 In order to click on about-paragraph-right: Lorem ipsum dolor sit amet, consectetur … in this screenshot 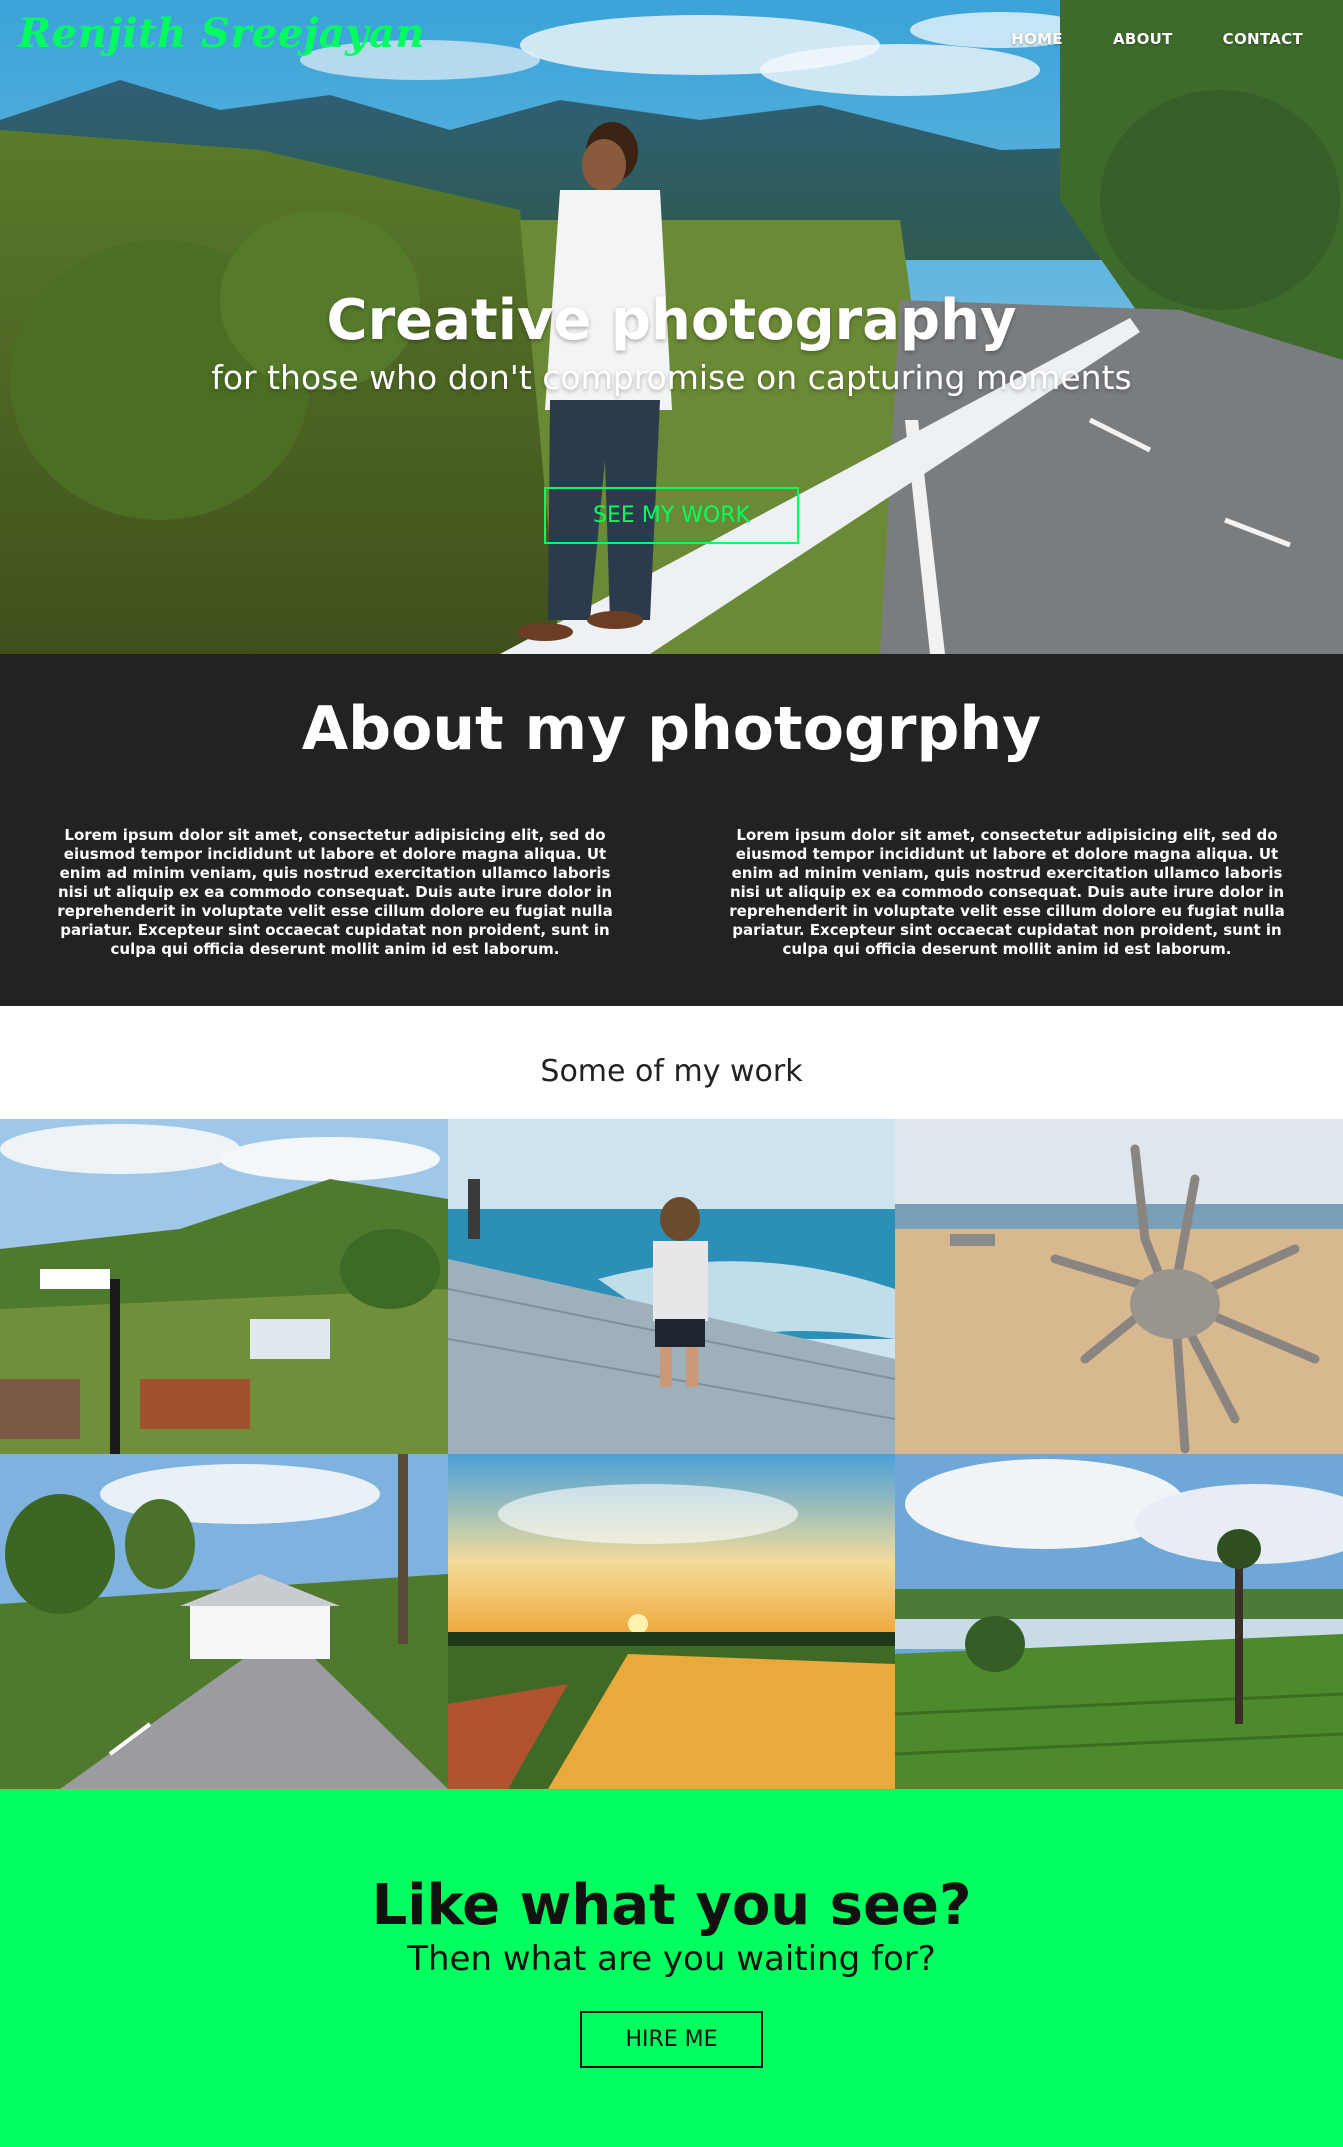, I will do `click(1007, 892)`.